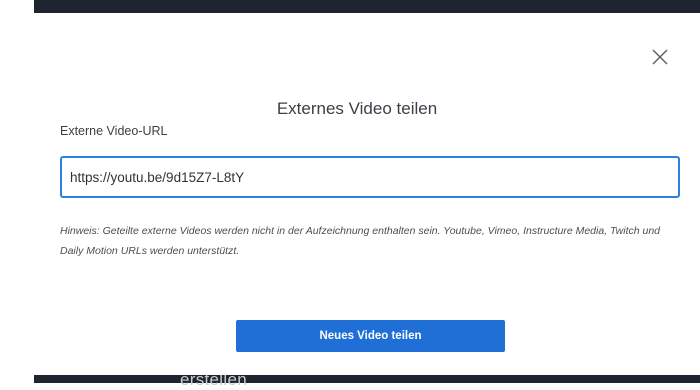  Describe the element at coordinates (370, 336) in the screenshot. I see `share-new-video-button: Neues Video teilen` at that location.